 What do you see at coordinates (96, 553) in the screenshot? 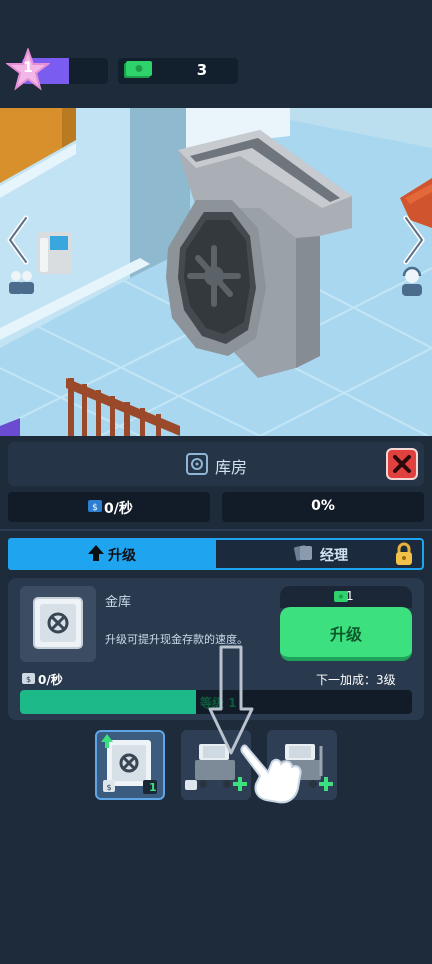
I see `up-arrow-icon` at bounding box center [96, 553].